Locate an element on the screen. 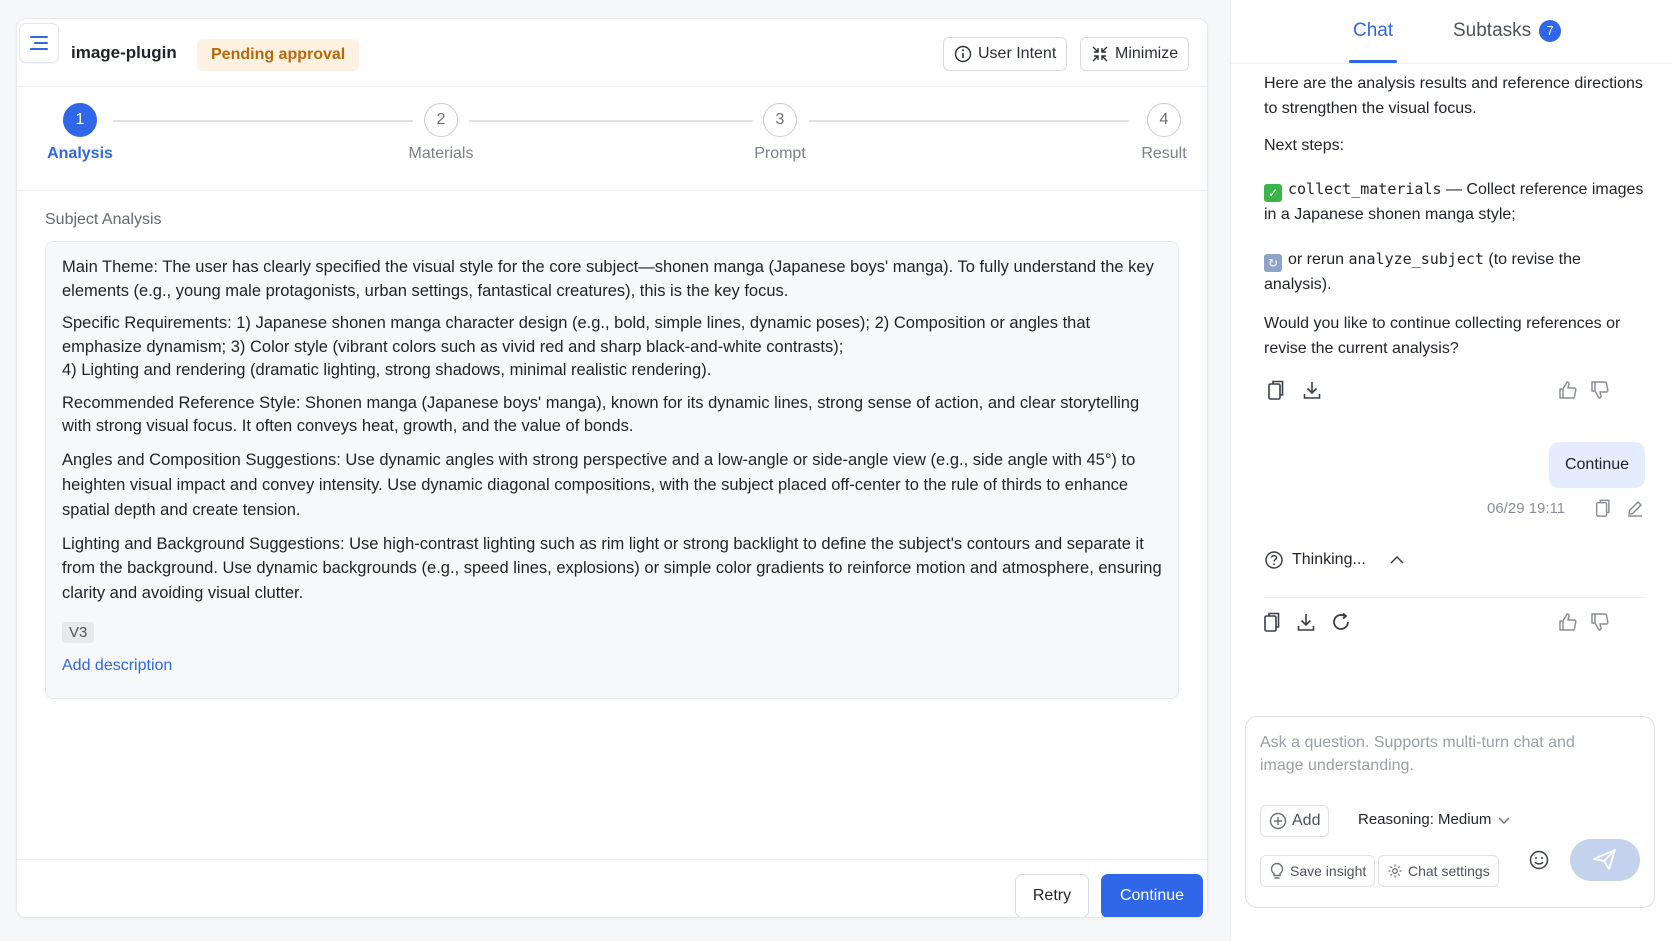 This screenshot has width=1672, height=941. refresh-icon is located at coordinates (1341, 621).